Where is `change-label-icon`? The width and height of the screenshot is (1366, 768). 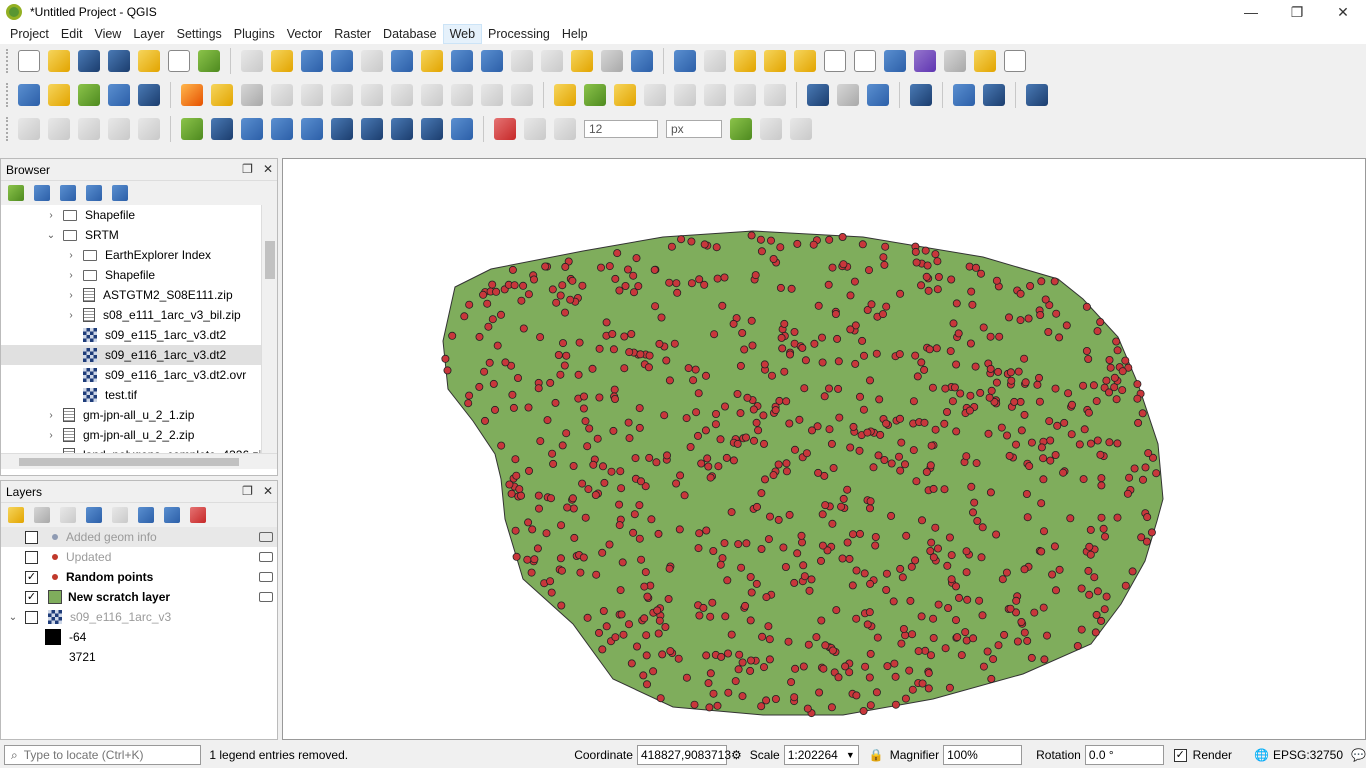 change-label-icon is located at coordinates (775, 95).